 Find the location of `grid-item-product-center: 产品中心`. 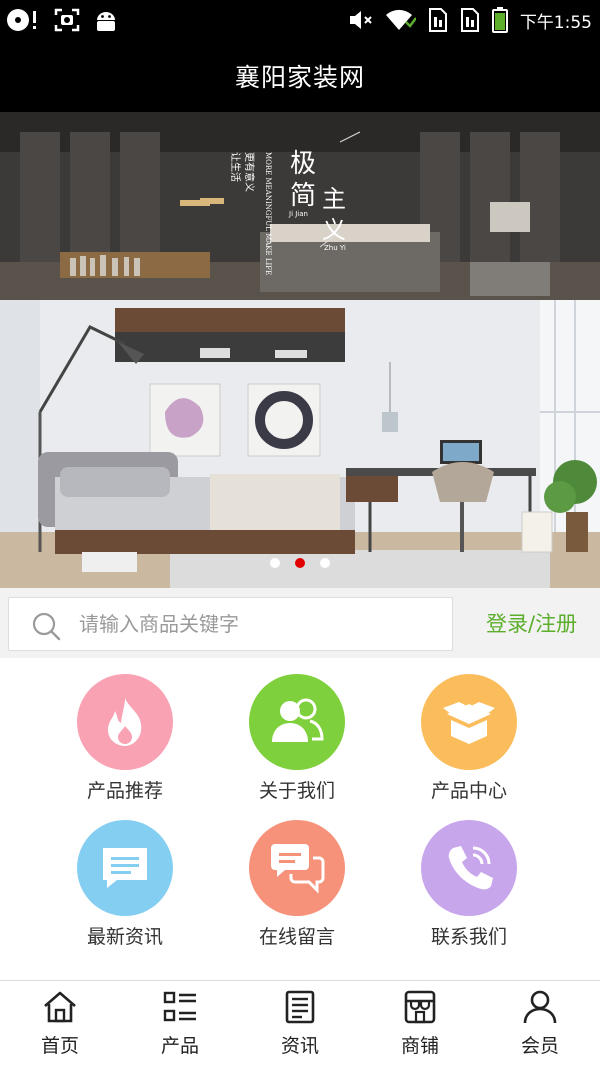

grid-item-product-center: 产品中心 is located at coordinates (469, 738).